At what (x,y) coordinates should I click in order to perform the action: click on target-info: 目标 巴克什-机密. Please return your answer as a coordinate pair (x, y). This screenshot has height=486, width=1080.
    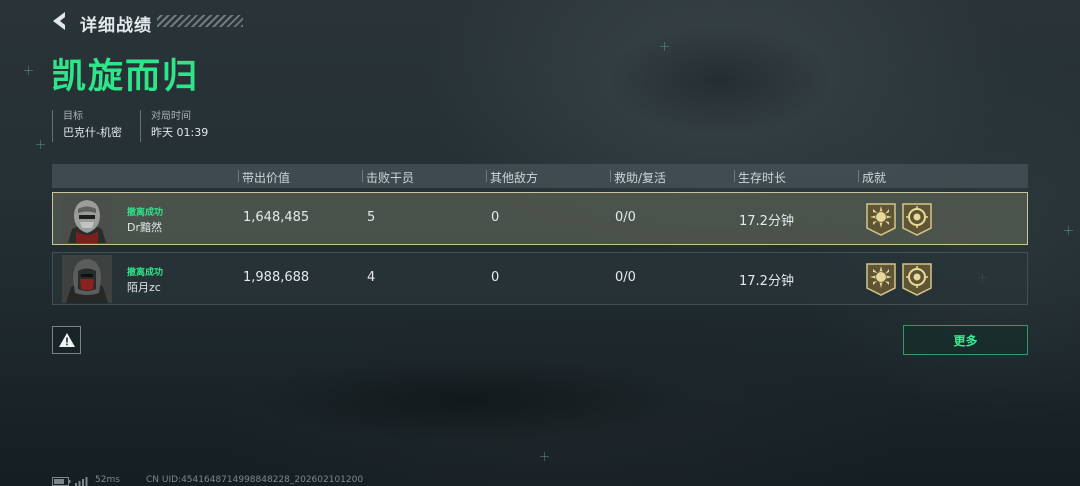
    Looking at the image, I should click on (87, 126).